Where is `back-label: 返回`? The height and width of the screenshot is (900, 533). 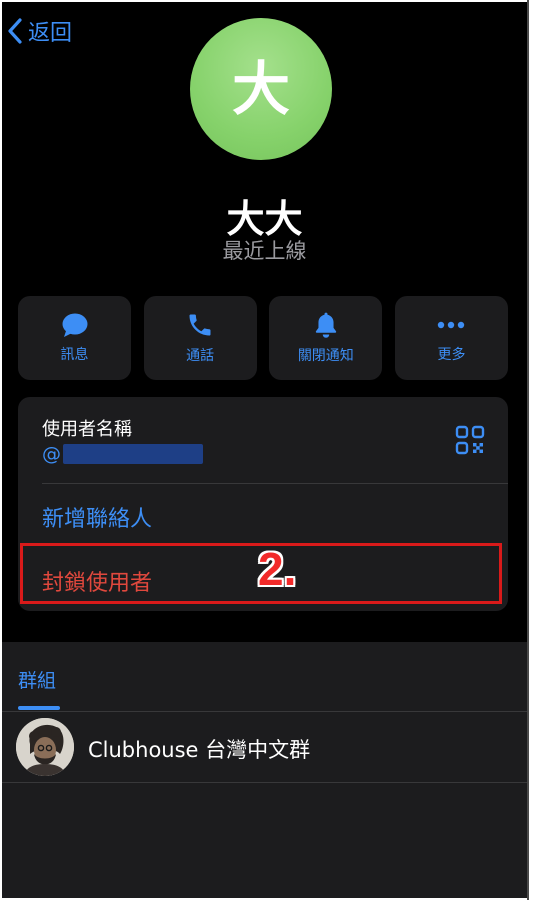
back-label: 返回 is located at coordinates (50, 33).